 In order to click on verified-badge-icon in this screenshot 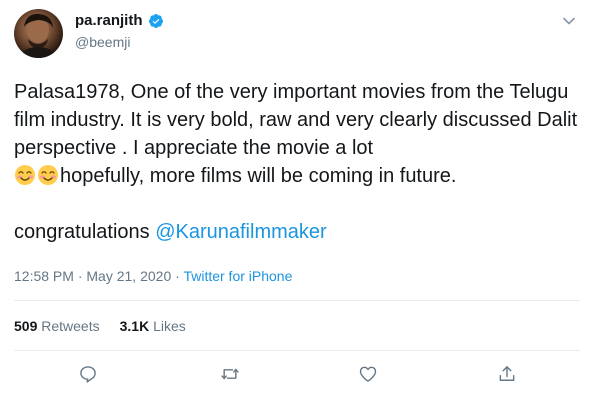, I will do `click(156, 21)`.